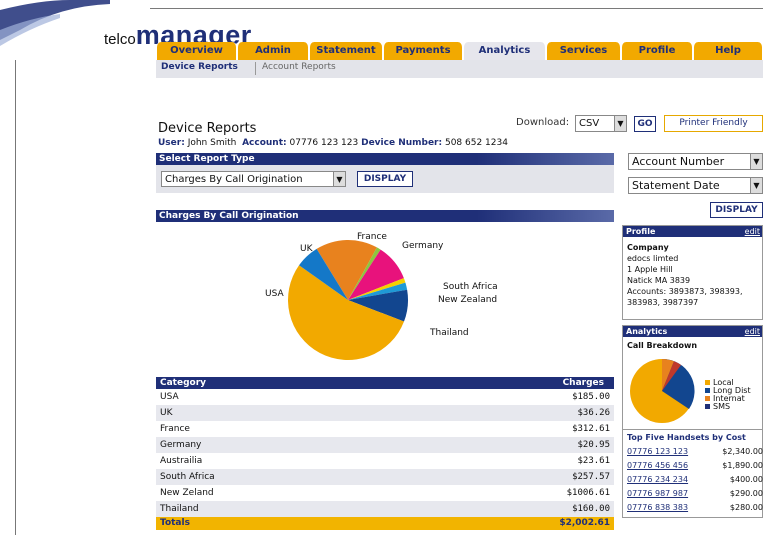 This screenshot has width=763, height=535. What do you see at coordinates (253, 179) in the screenshot?
I see `report-type-select: Charges By Call Origination ▼` at bounding box center [253, 179].